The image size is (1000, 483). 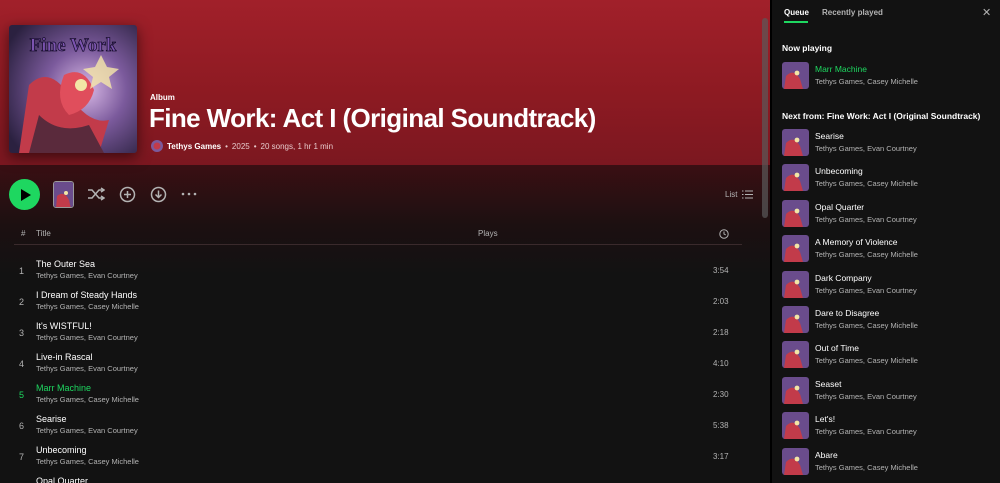 I want to click on more-options-icon, so click(x=189, y=194).